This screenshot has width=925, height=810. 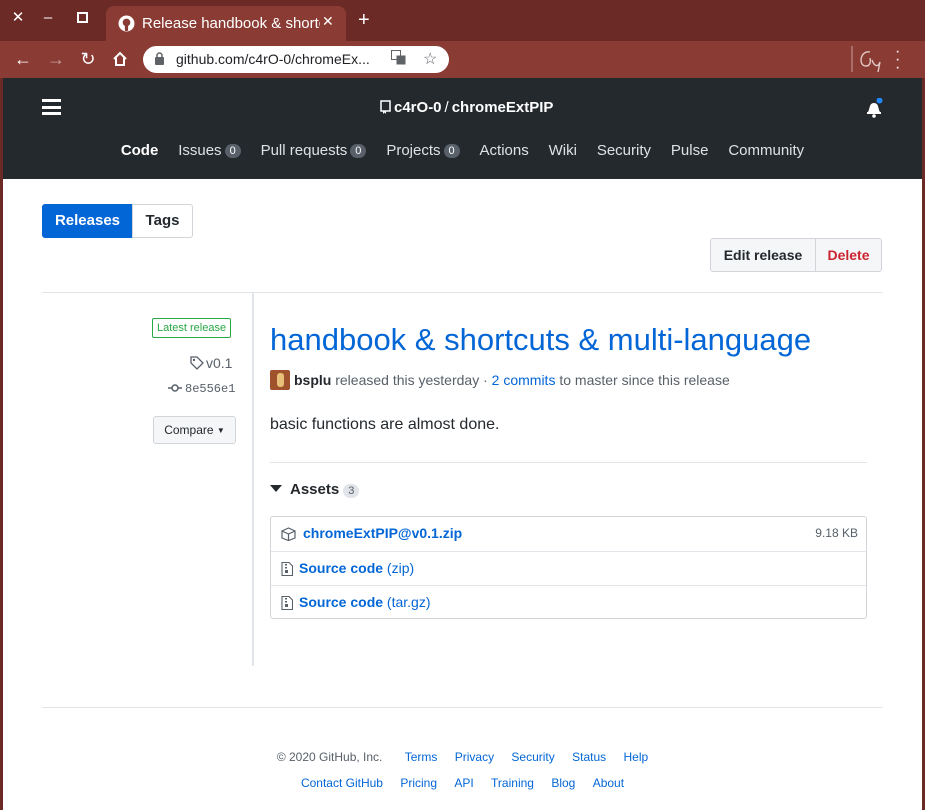 I want to click on reload-icon: ↻, so click(x=88, y=59).